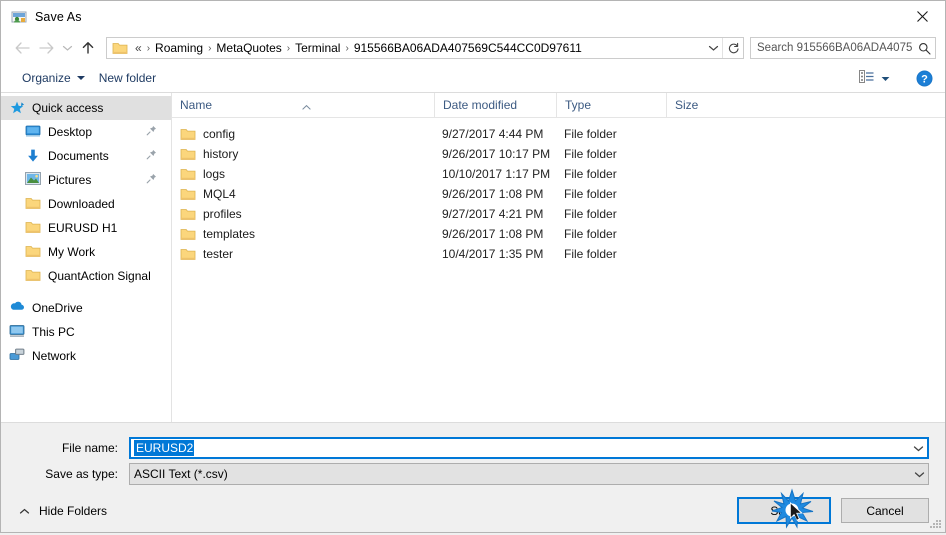 The image size is (946, 535). What do you see at coordinates (99, 276) in the screenshot?
I see `sidebar-item-label: QuantAction Signal` at bounding box center [99, 276].